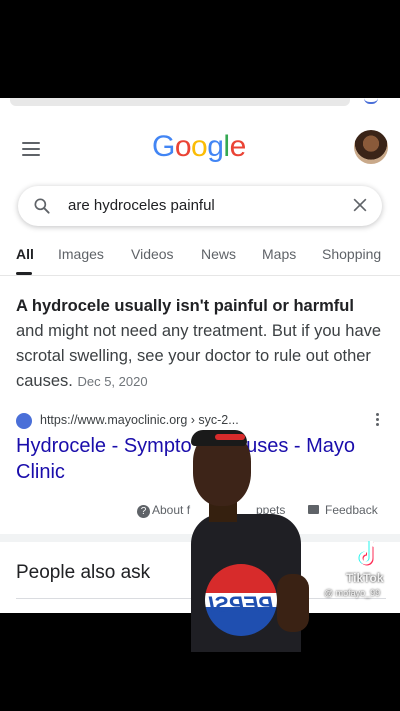 The height and width of the screenshot is (711, 400). Describe the element at coordinates (241, 604) in the screenshot. I see `shirt-brand-text: PEPSI` at that location.